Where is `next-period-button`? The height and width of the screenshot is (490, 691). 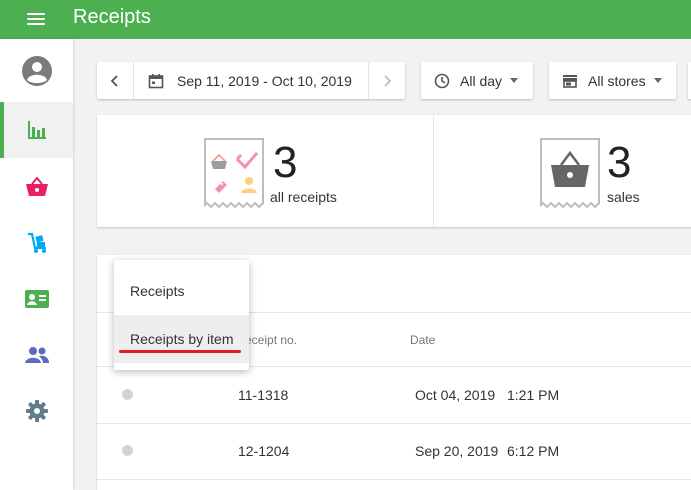 next-period-button is located at coordinates (386, 80).